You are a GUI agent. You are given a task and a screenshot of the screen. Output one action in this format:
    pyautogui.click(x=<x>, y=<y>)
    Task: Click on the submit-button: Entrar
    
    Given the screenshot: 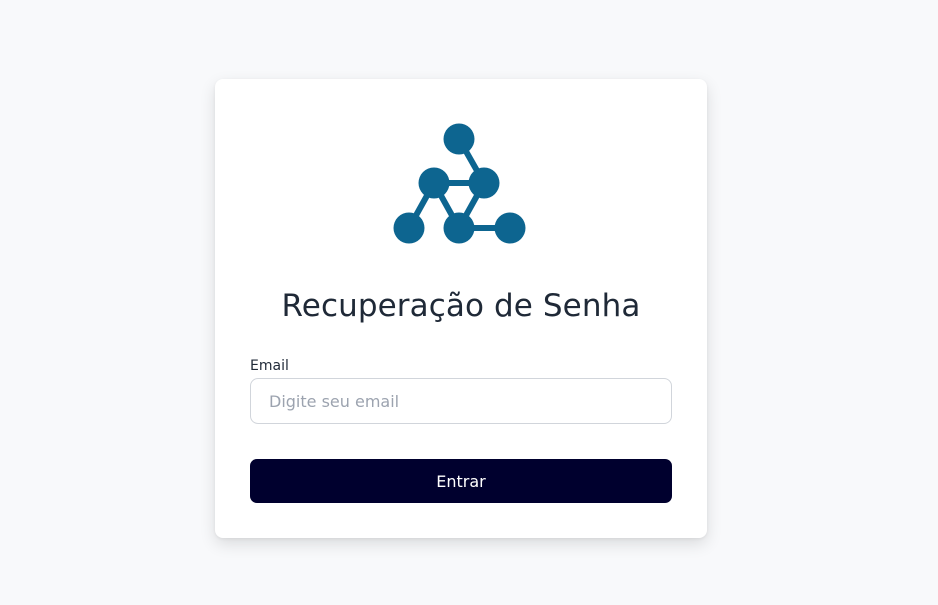 What is the action you would take?
    pyautogui.click(x=461, y=481)
    